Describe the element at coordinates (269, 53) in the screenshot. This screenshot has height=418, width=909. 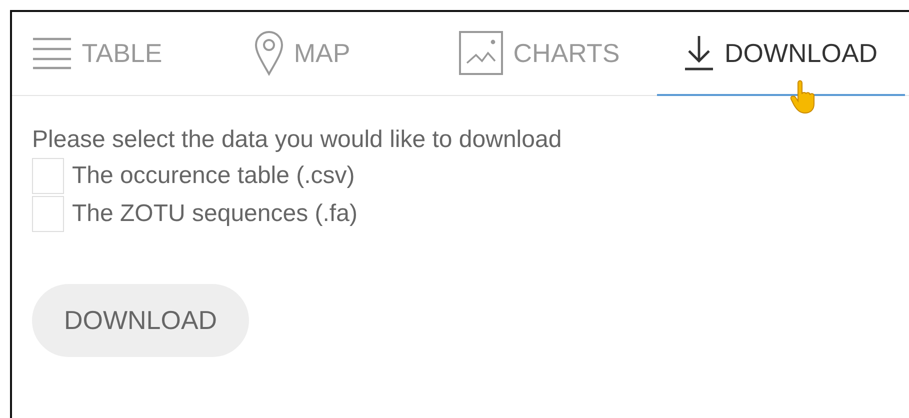
I see `map-pin-icon` at that location.